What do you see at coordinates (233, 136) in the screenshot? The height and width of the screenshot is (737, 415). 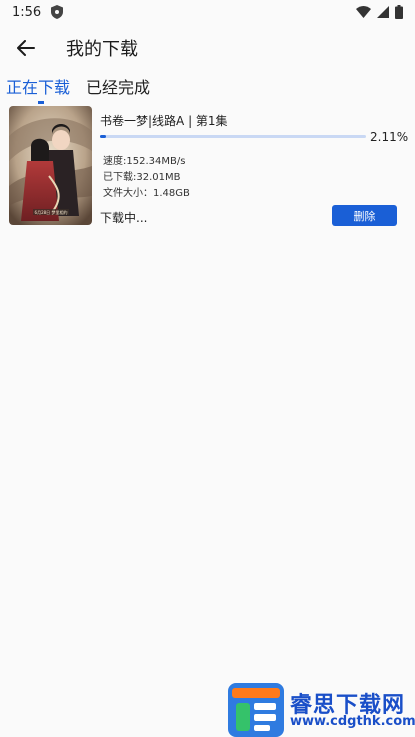 I see `progress-bar` at bounding box center [233, 136].